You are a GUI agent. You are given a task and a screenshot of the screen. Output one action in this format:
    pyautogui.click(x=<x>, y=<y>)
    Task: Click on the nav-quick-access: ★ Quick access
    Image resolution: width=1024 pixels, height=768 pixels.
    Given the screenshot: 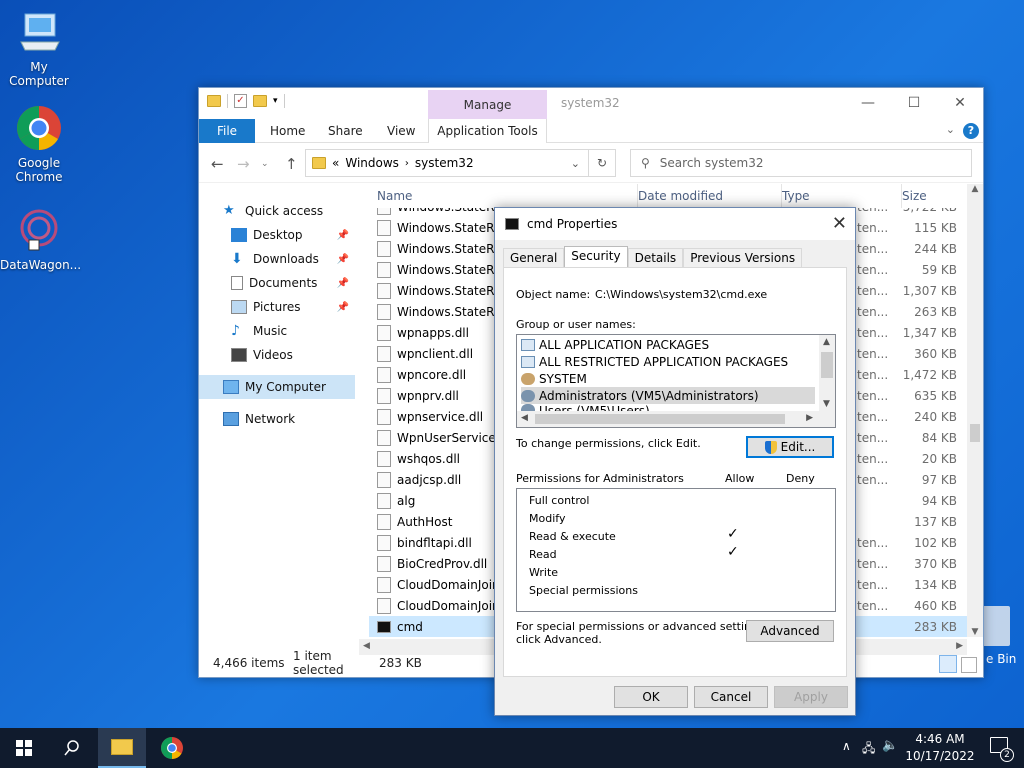 What is the action you would take?
    pyautogui.click(x=277, y=211)
    